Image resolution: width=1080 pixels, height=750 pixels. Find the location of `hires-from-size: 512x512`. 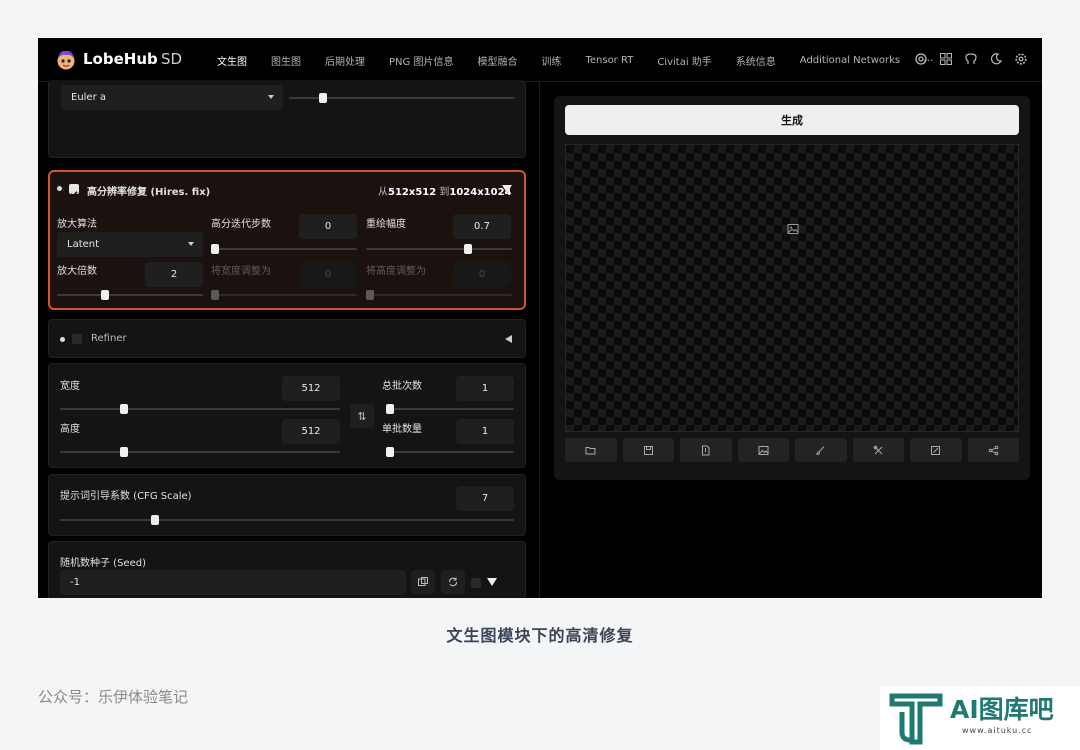

hires-from-size: 512x512 is located at coordinates (412, 192).